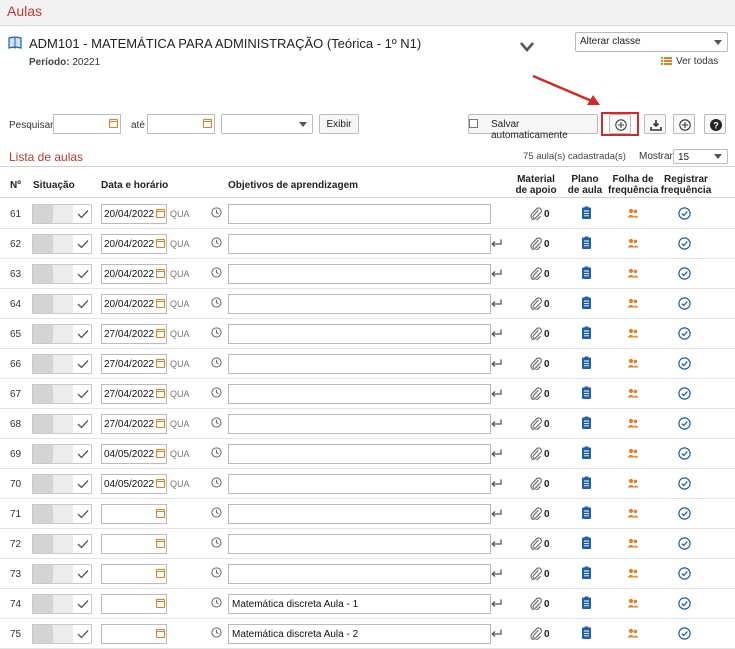  What do you see at coordinates (473, 123) in the screenshot?
I see `salvar-checkbox` at bounding box center [473, 123].